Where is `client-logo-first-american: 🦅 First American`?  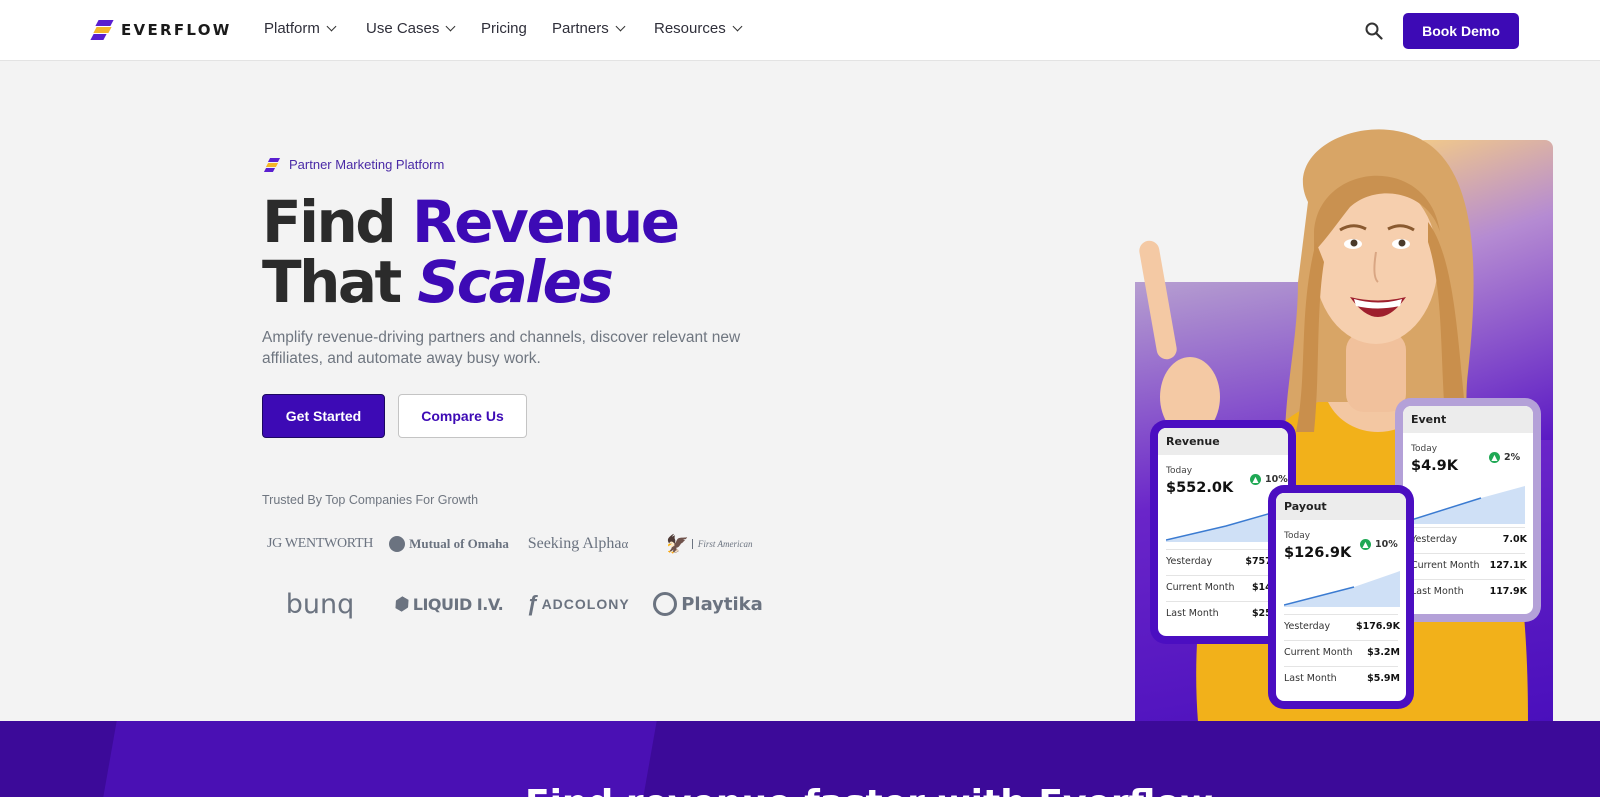
client-logo-first-american: 🦅 First American is located at coordinates (708, 543).